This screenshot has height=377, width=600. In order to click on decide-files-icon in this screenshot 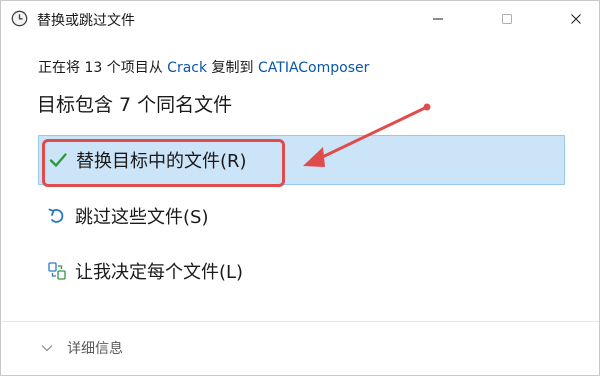, I will do `click(57, 271)`.